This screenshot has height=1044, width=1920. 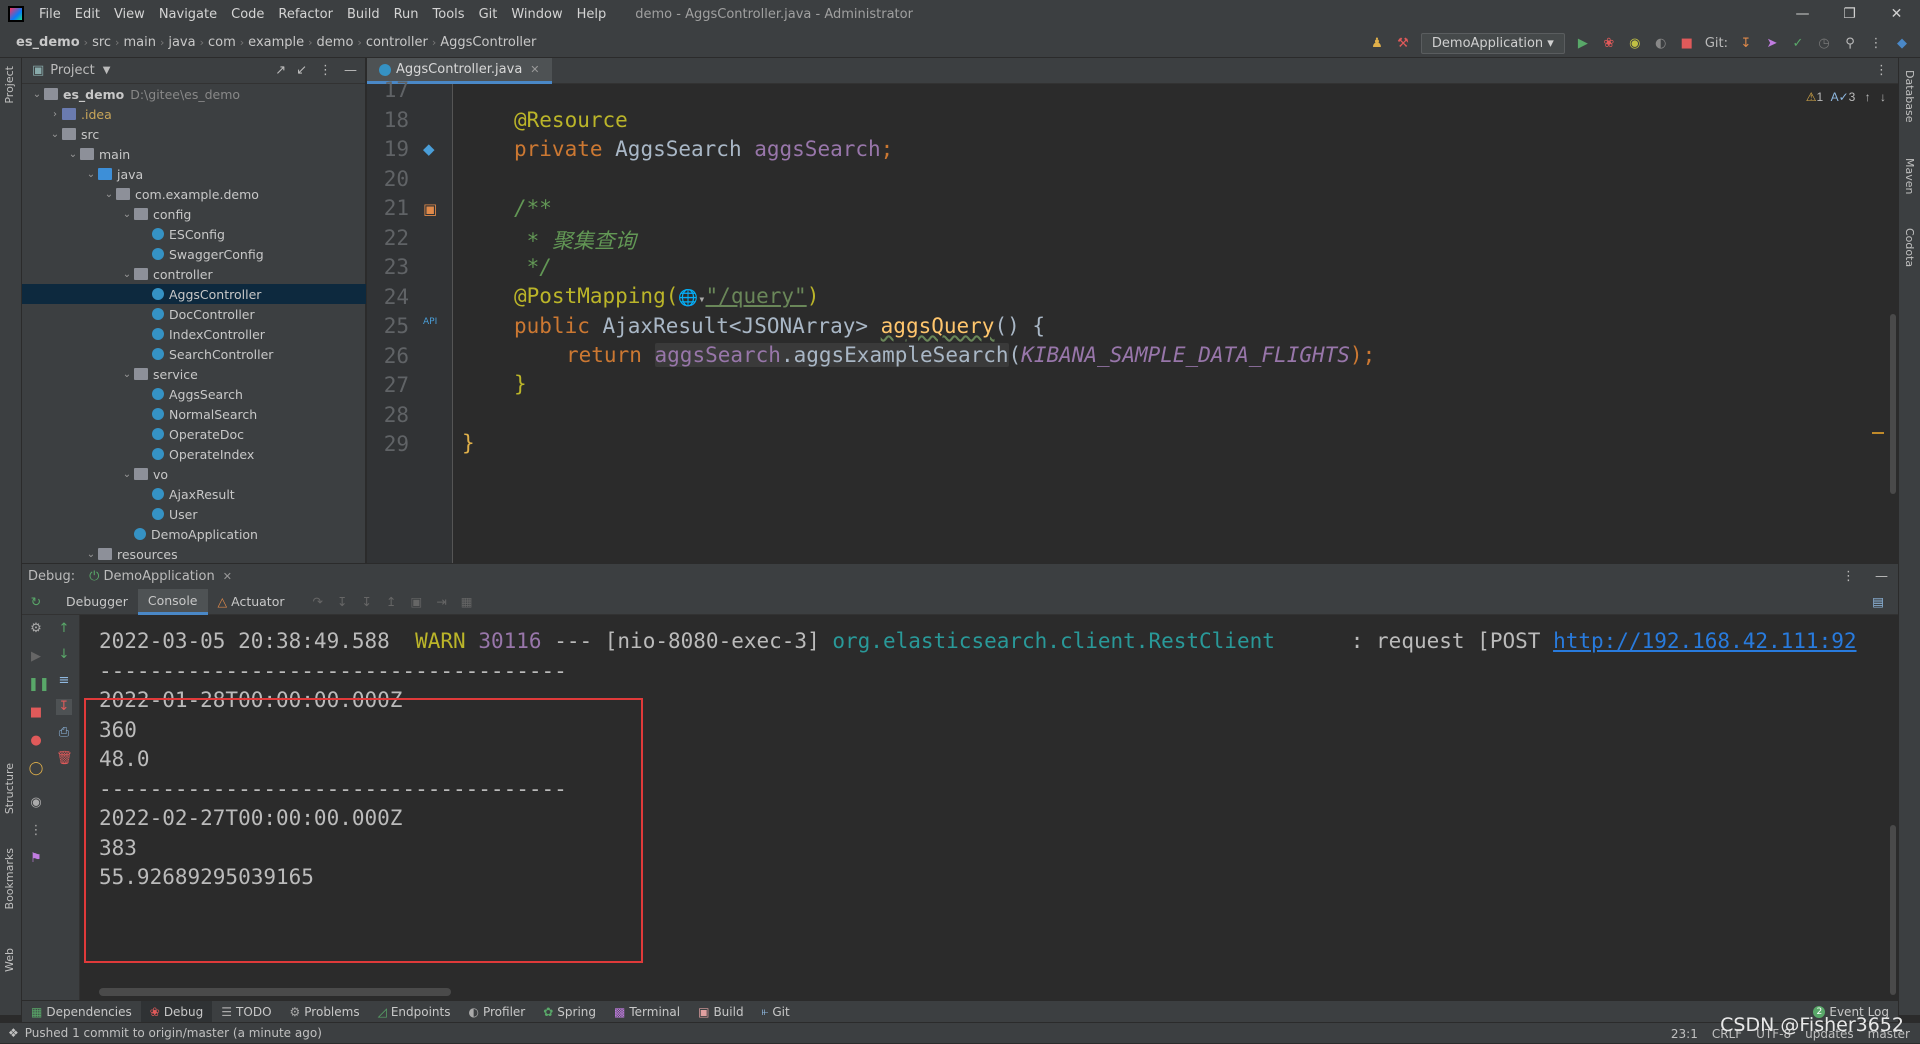 I want to click on mute-breakpoints-icon: ◯, so click(x=36, y=769).